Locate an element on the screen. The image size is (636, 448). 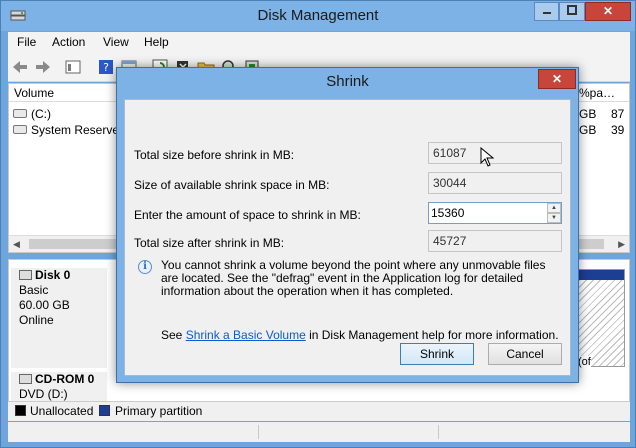
minimize-button is located at coordinates (546, 11).